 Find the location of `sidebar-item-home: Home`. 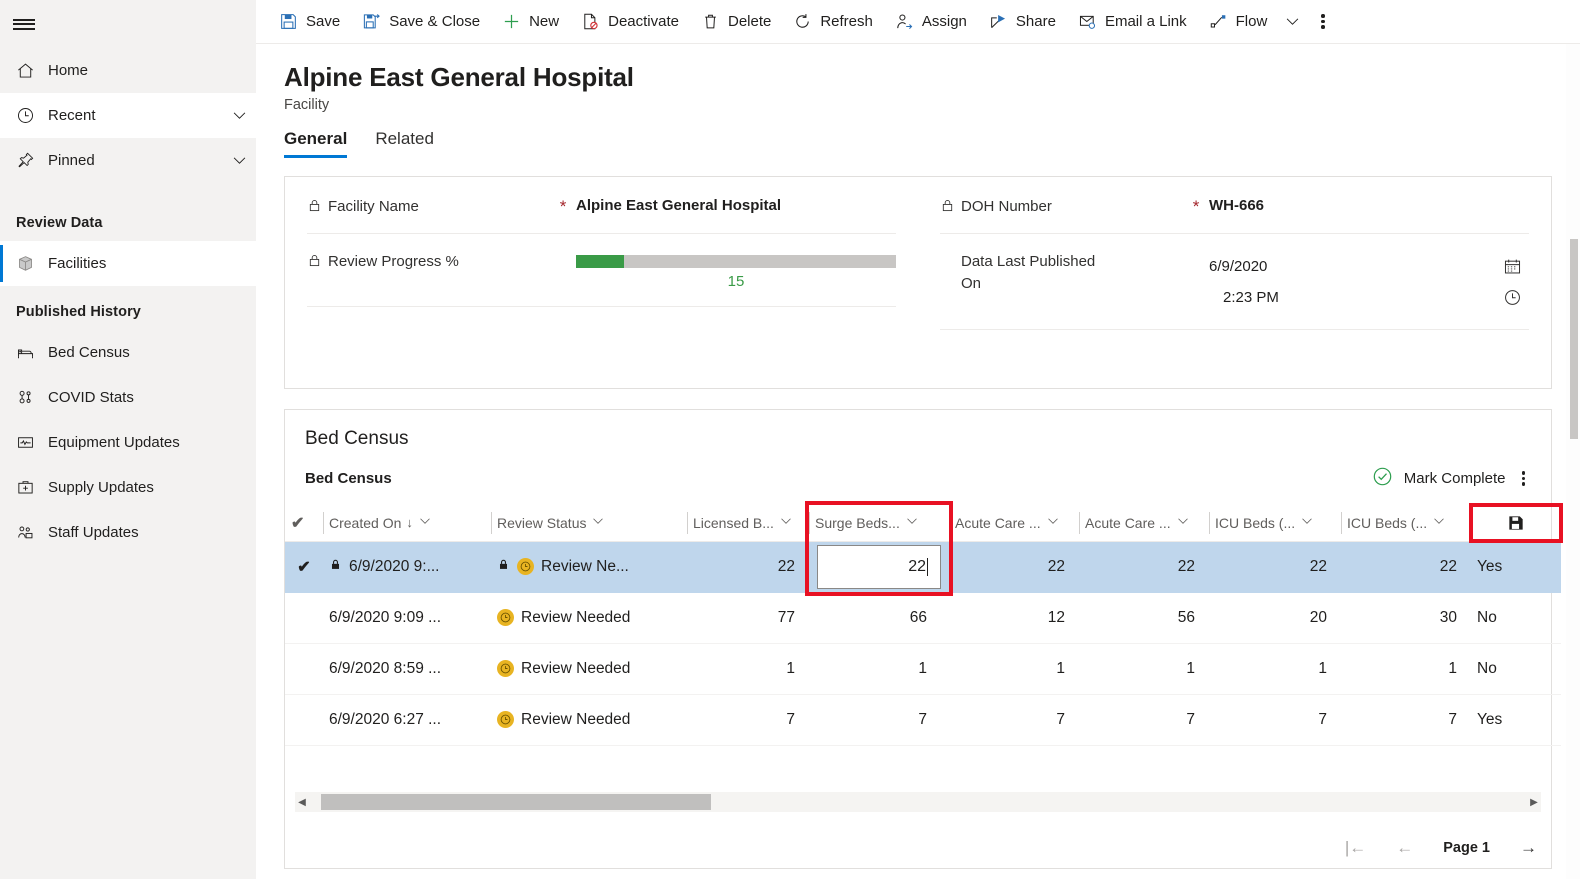

sidebar-item-home: Home is located at coordinates (128, 70).